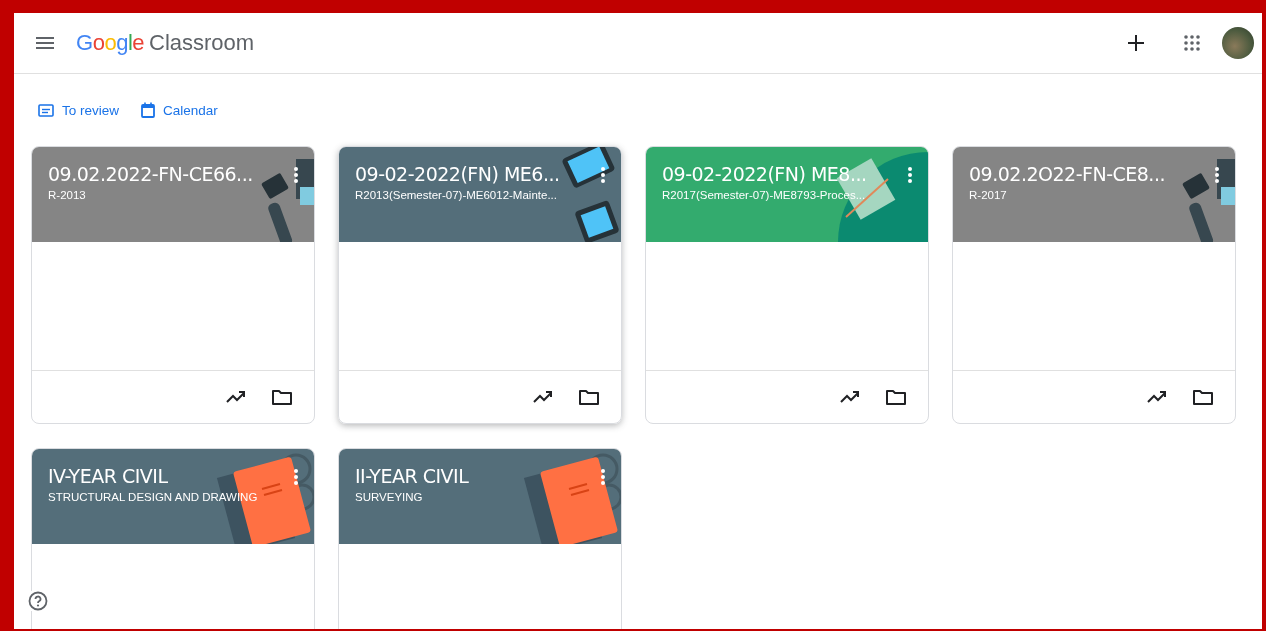  What do you see at coordinates (45, 43) in the screenshot?
I see `menu-icon` at bounding box center [45, 43].